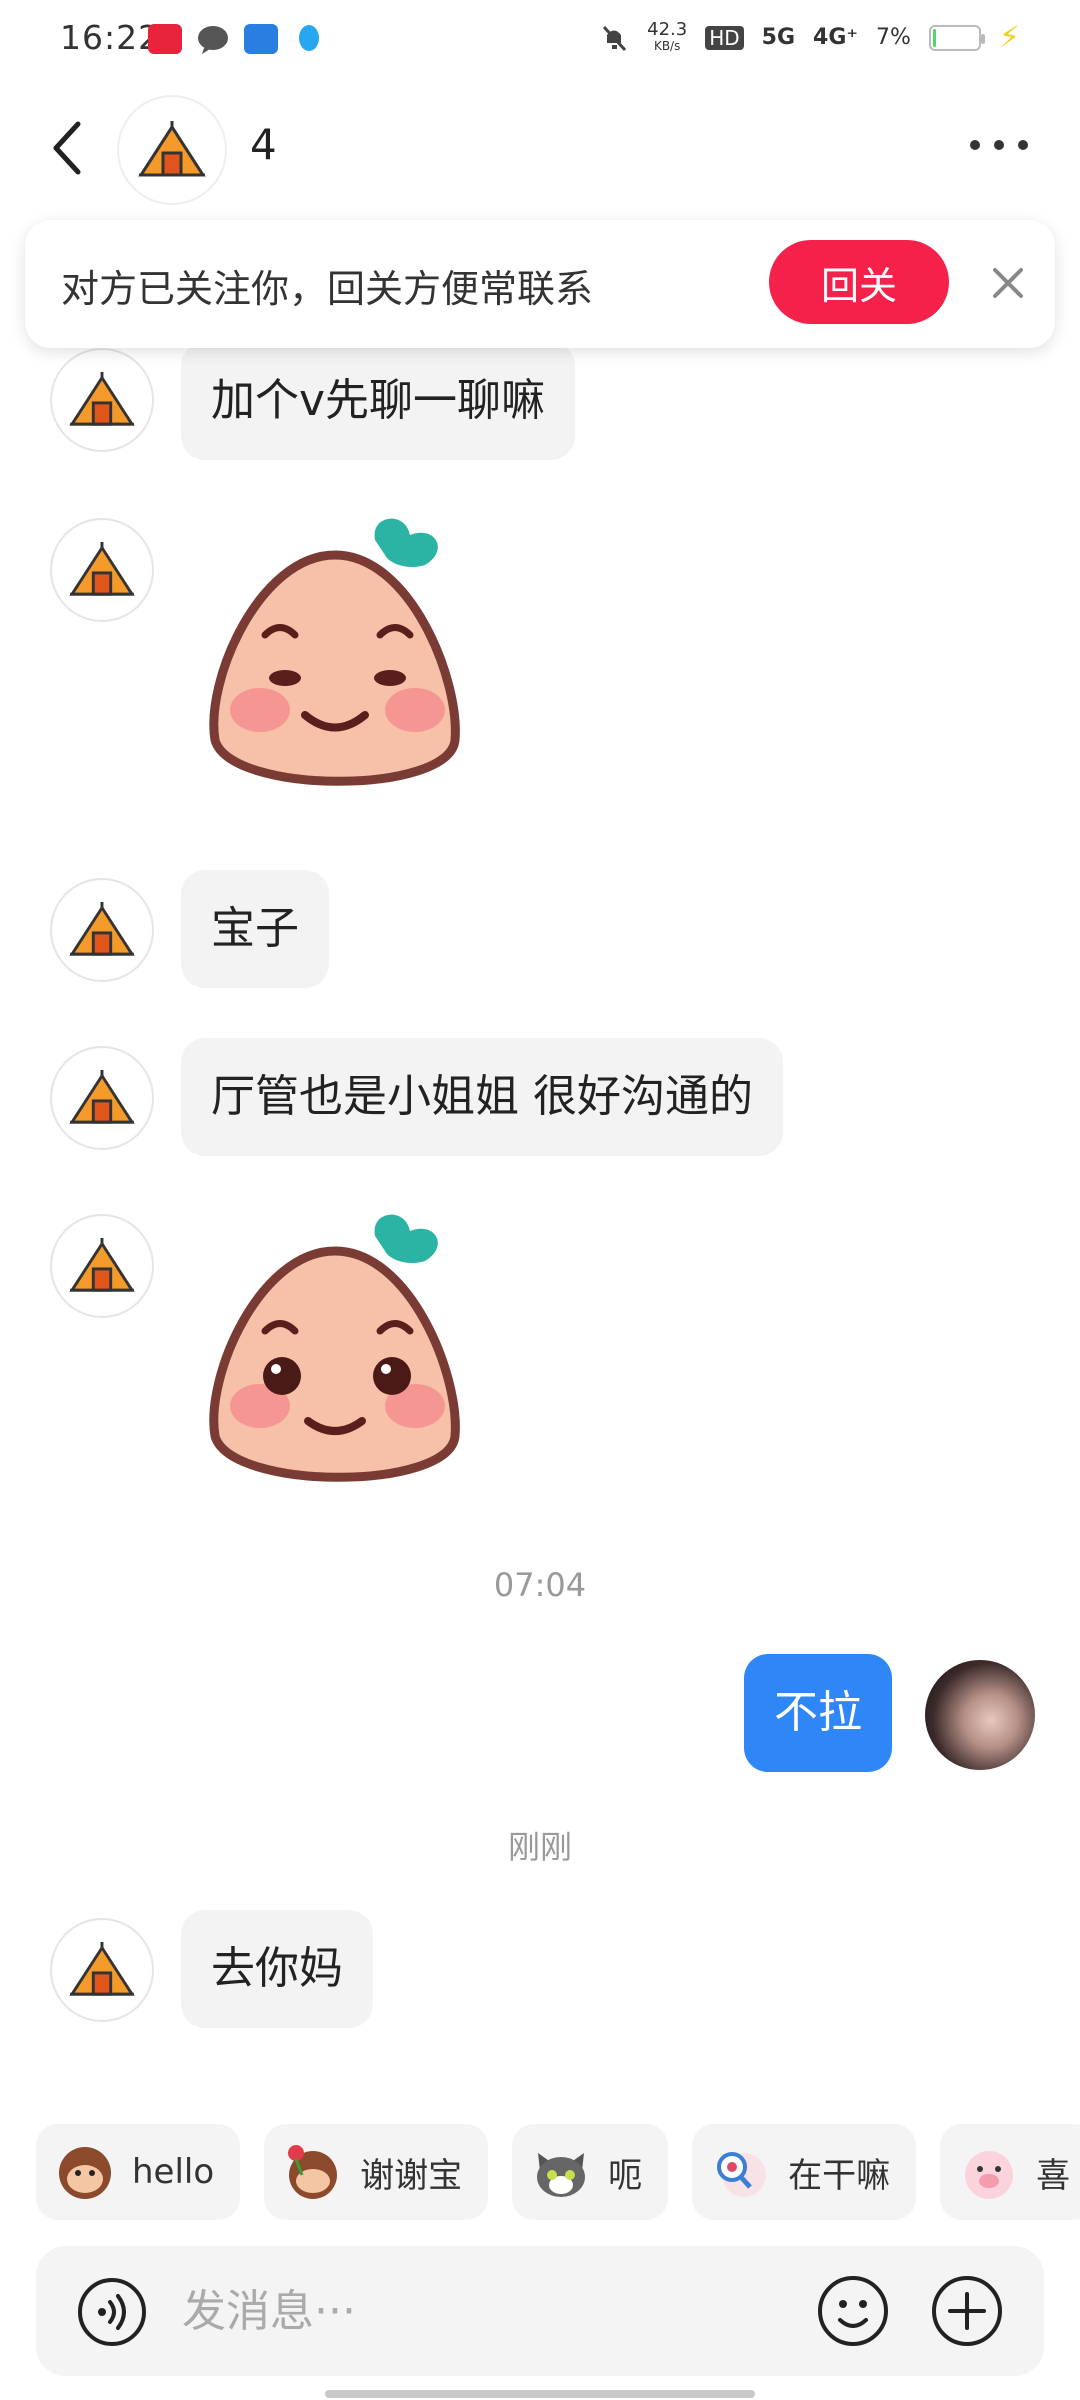 This screenshot has height=2400, width=1080. Describe the element at coordinates (165, 39) in the screenshot. I see `app-notification-icon` at that location.